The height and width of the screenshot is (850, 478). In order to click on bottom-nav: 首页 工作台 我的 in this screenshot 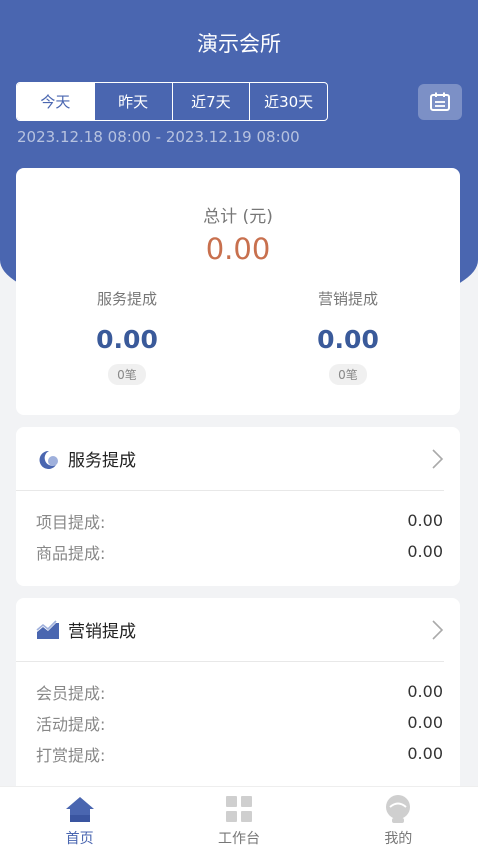, I will do `click(239, 818)`.